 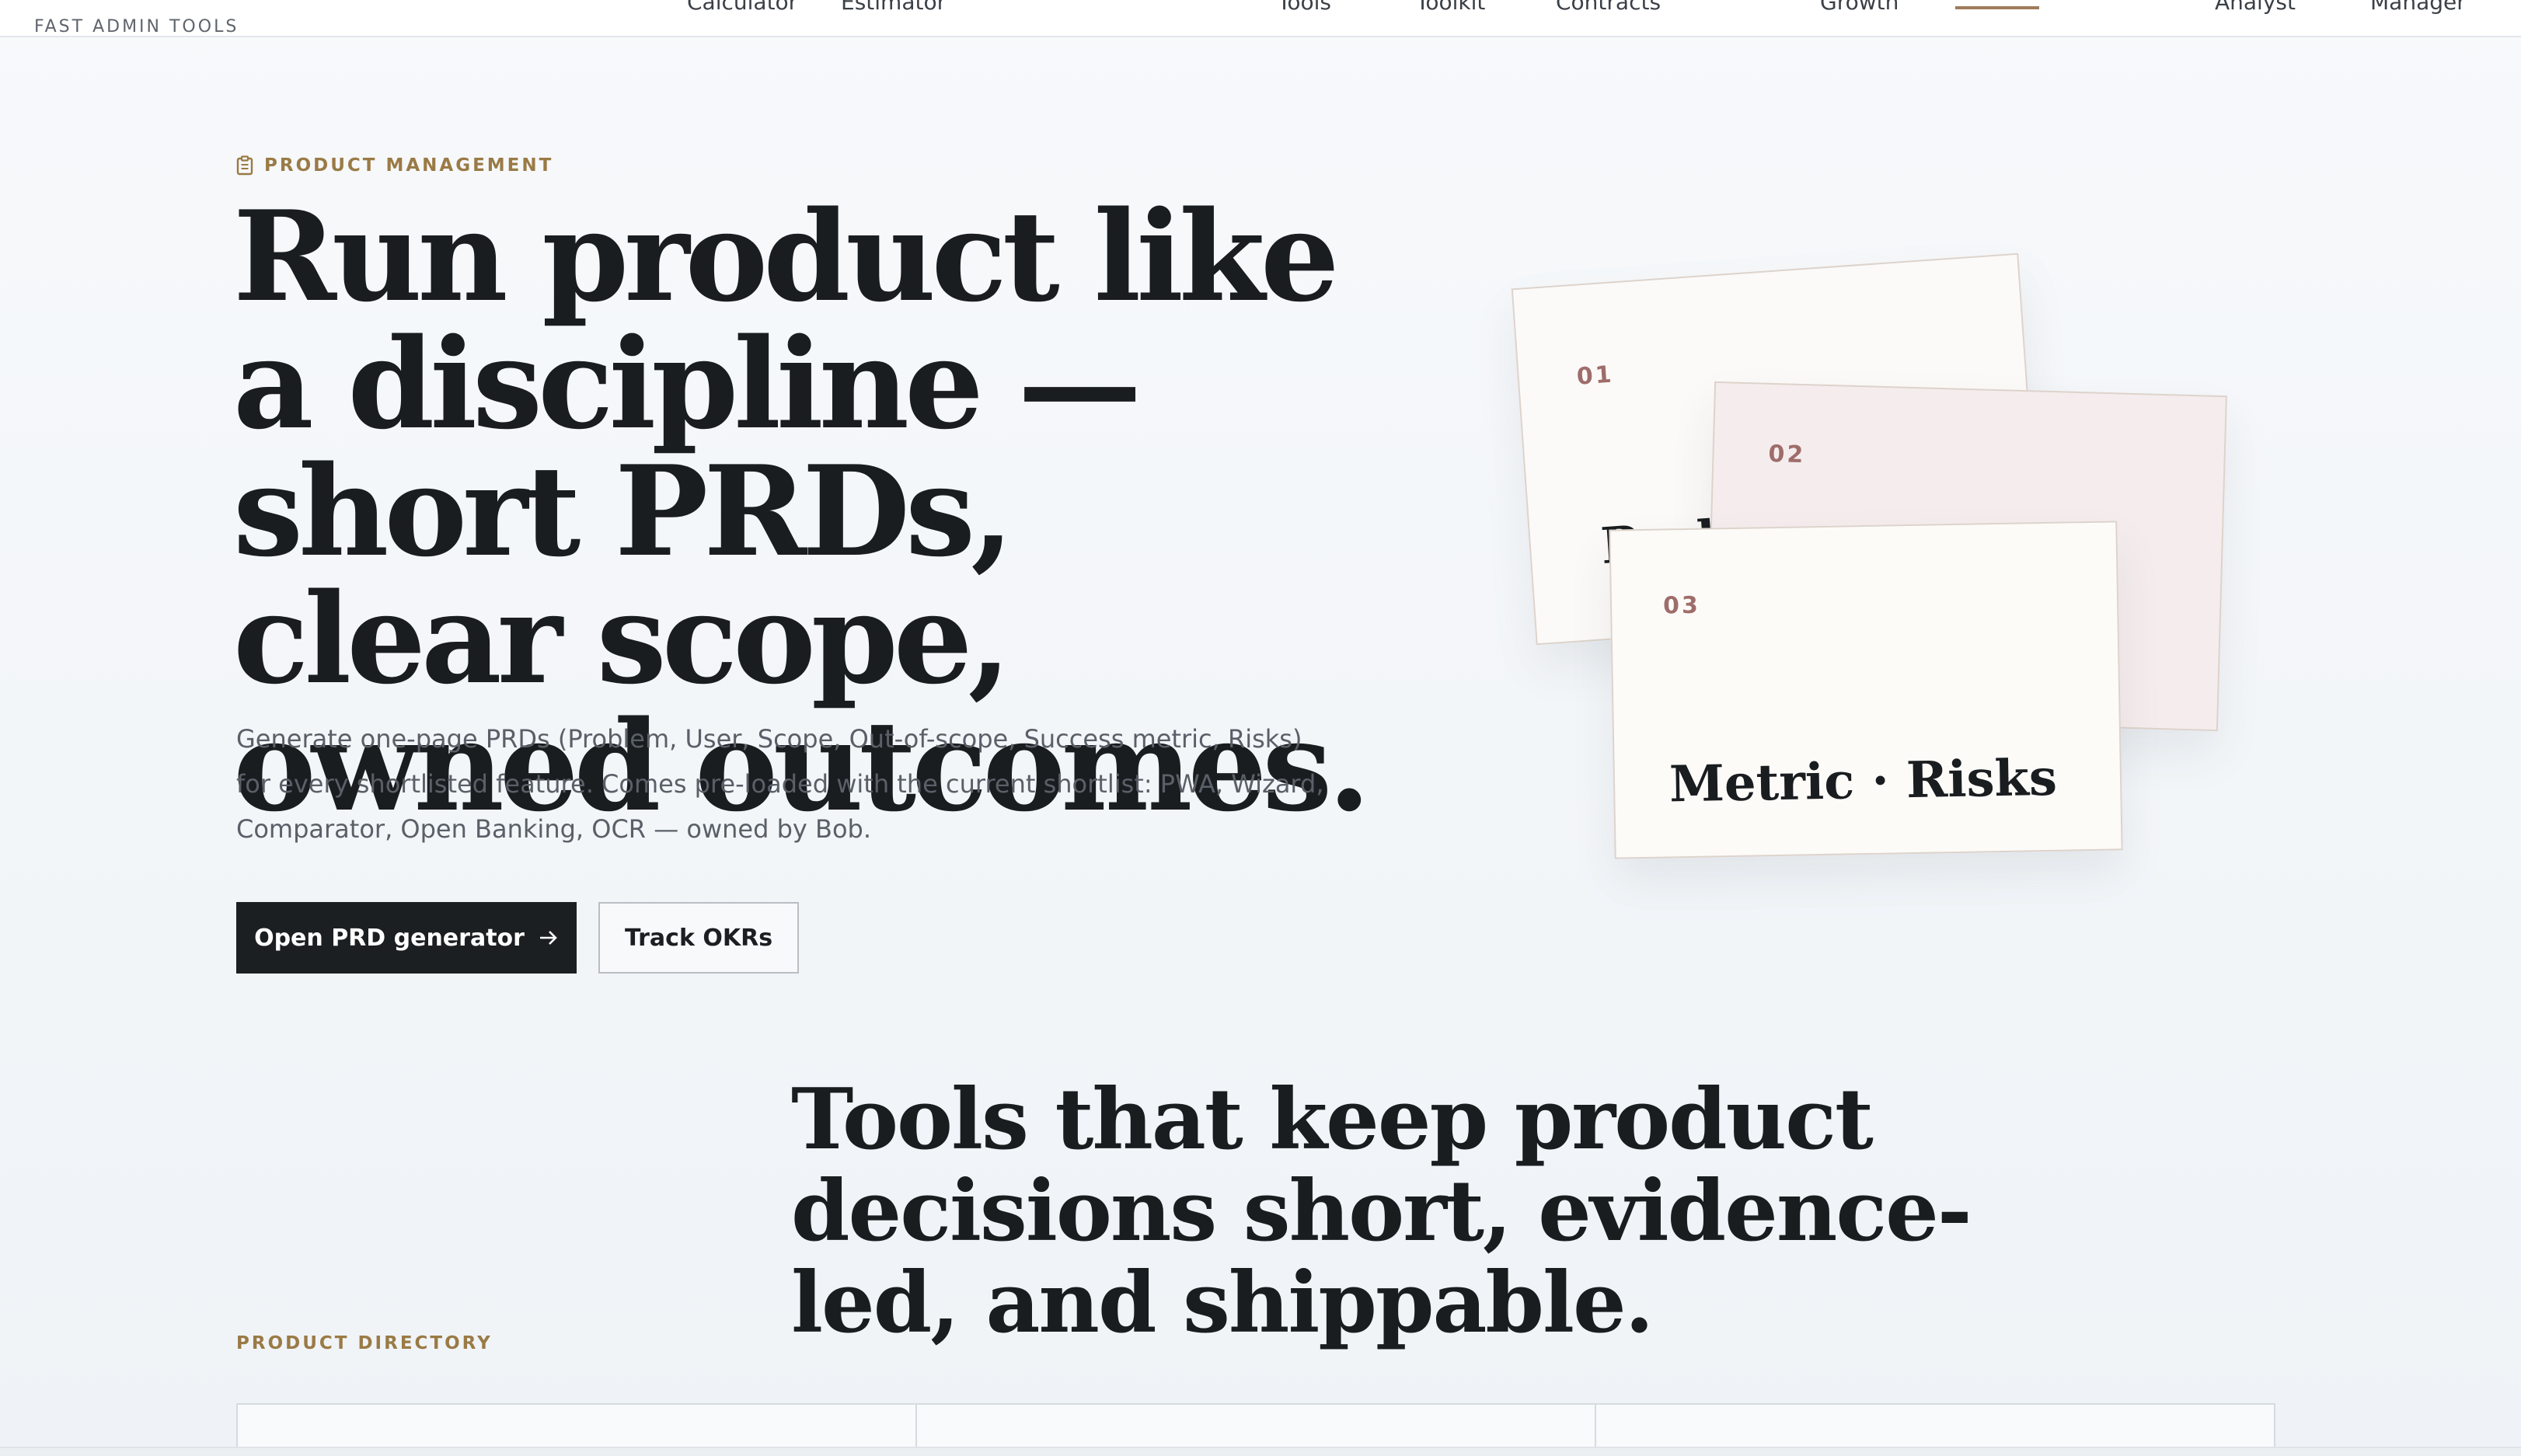 I want to click on nav-item-toolkit: Toolkit, so click(x=1450, y=8).